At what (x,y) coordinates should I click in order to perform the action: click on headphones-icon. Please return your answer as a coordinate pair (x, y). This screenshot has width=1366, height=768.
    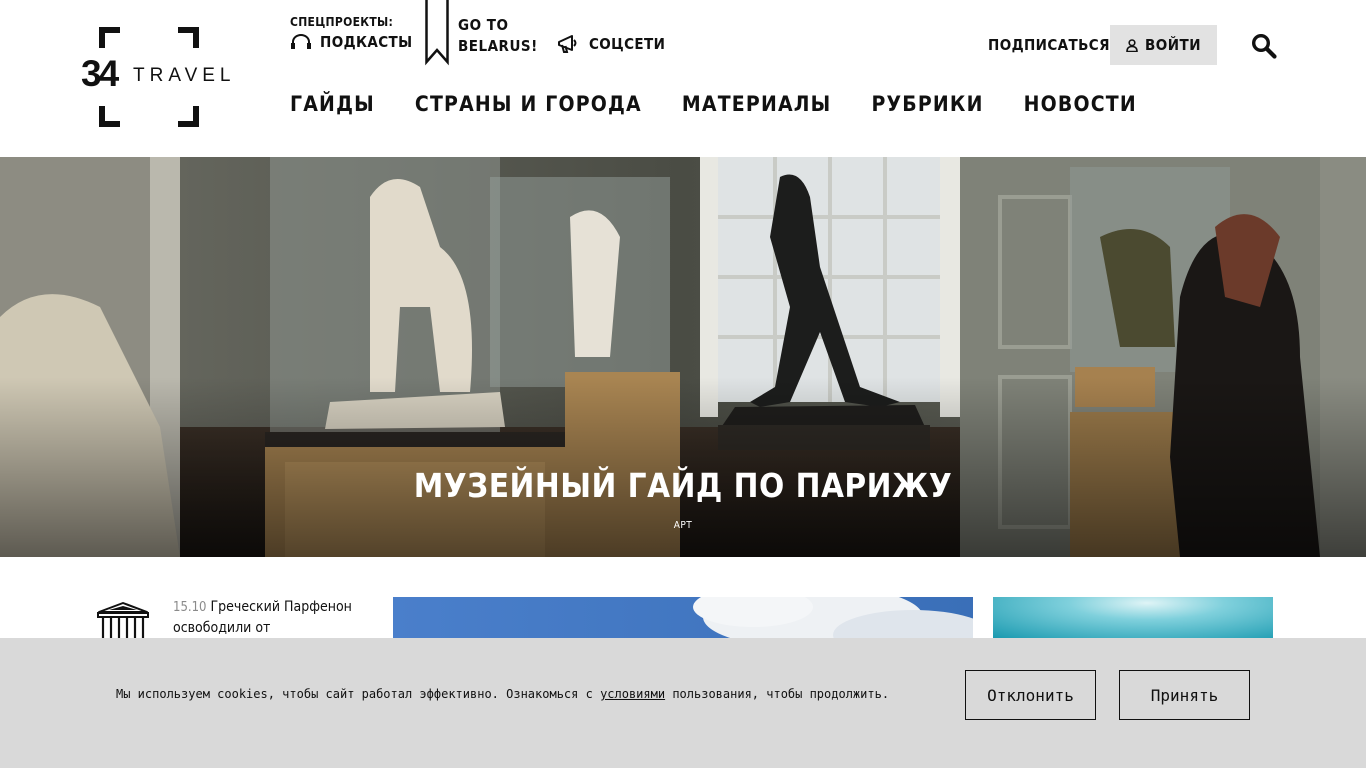
    Looking at the image, I should click on (301, 41).